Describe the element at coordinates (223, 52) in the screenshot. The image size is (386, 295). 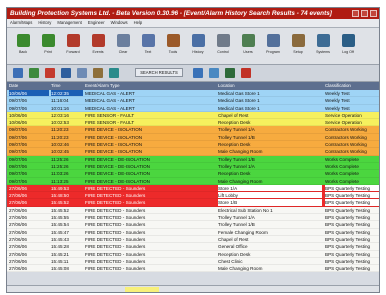
I see `toolbar-button-label: Control` at that location.